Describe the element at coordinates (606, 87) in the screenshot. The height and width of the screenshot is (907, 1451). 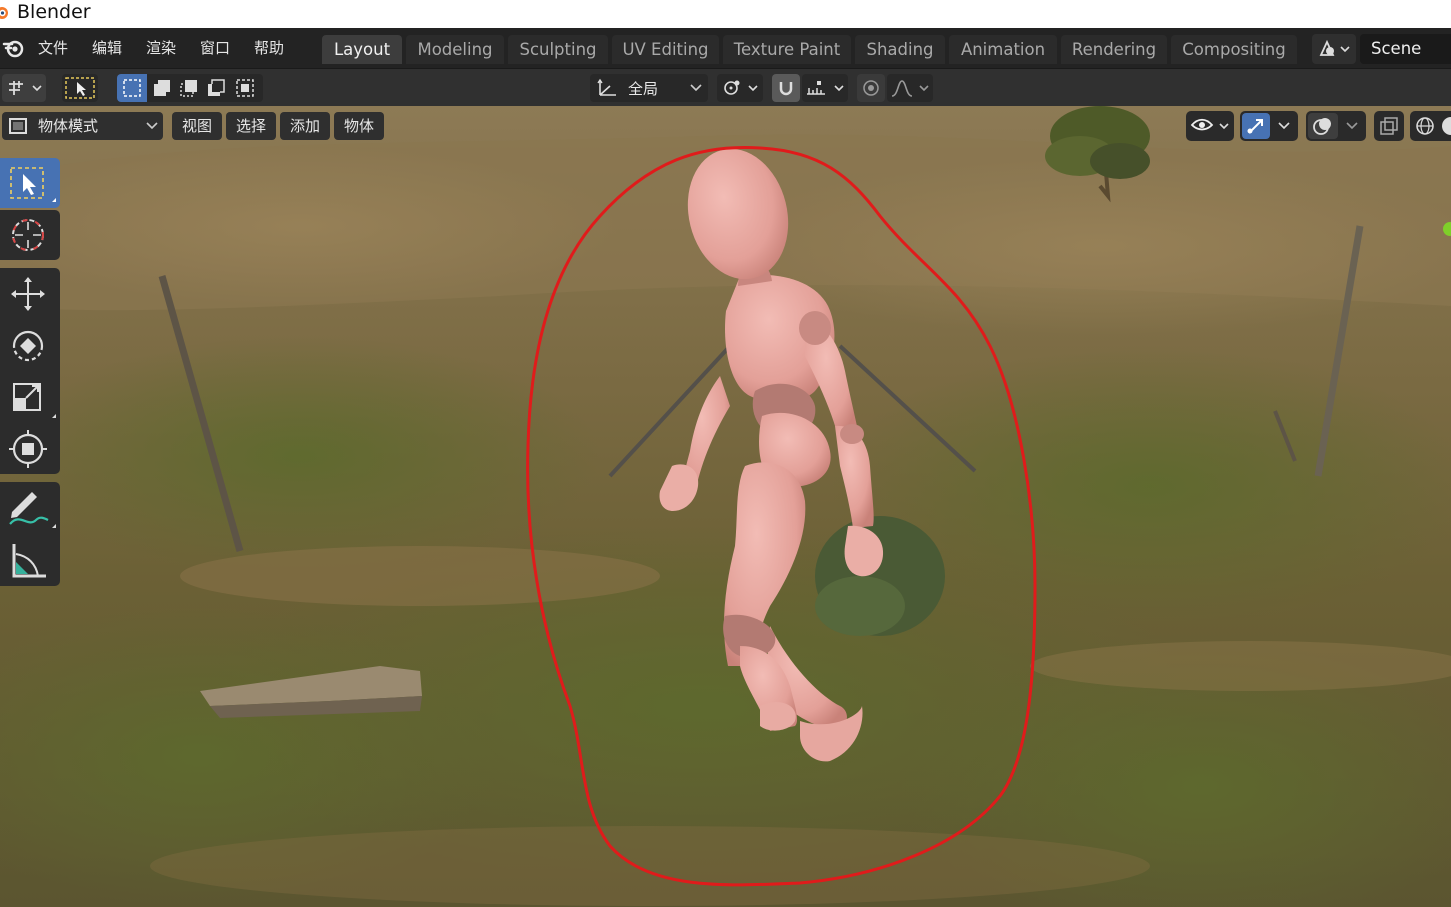
I see `orientation-axes-icon` at that location.